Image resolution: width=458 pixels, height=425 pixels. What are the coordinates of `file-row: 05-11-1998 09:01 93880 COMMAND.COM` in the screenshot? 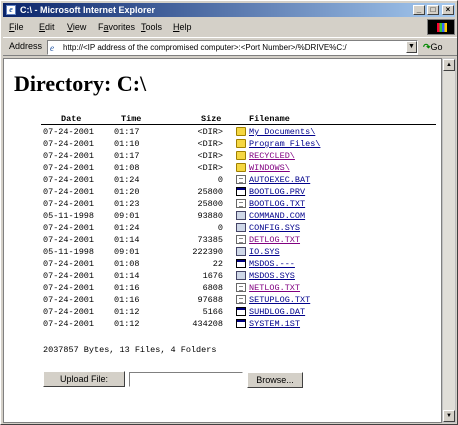 It's located at (238, 216).